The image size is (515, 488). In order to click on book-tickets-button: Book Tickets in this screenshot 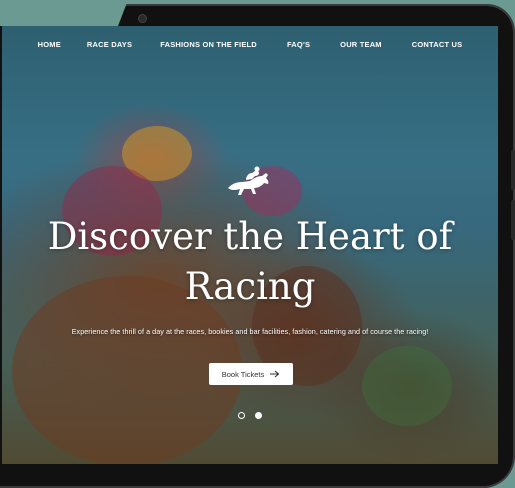, I will do `click(251, 374)`.